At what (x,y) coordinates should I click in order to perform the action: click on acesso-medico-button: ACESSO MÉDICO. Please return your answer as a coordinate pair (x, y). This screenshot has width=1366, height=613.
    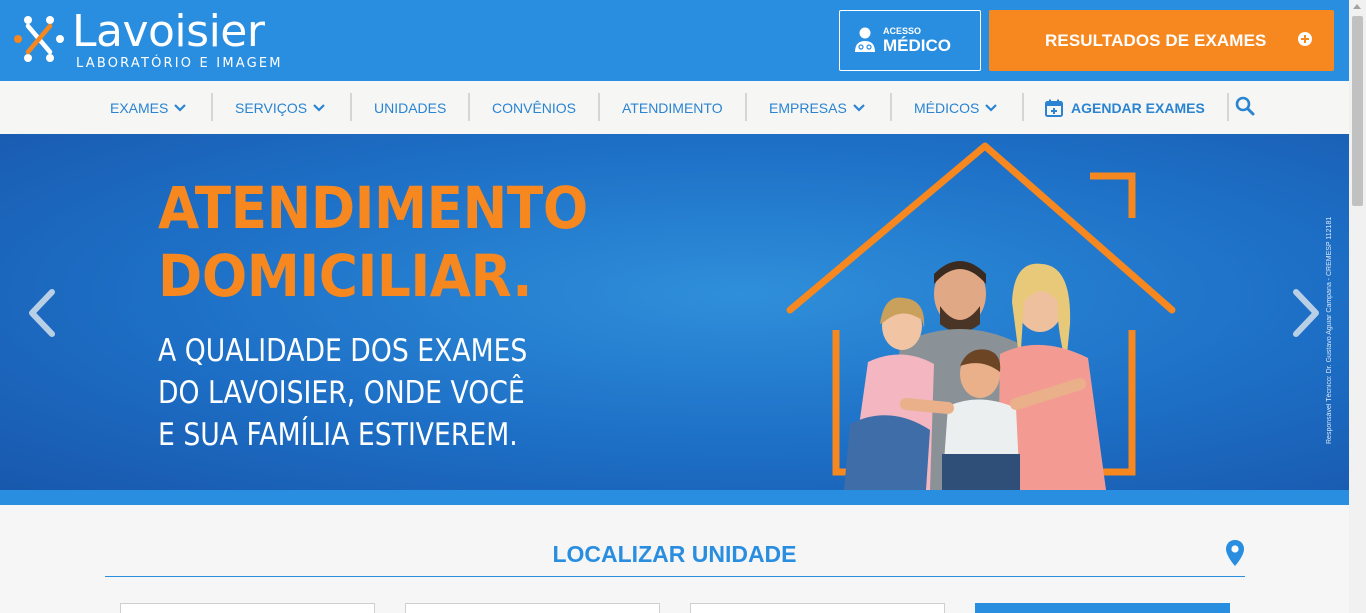
    Looking at the image, I should click on (910, 40).